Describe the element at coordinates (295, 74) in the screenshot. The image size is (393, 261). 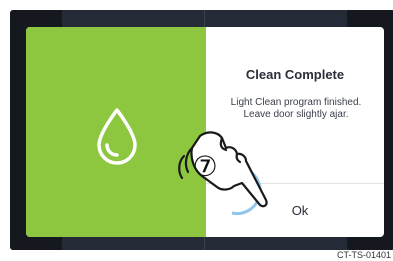
I see `dialog-title: Clean Complete` at that location.